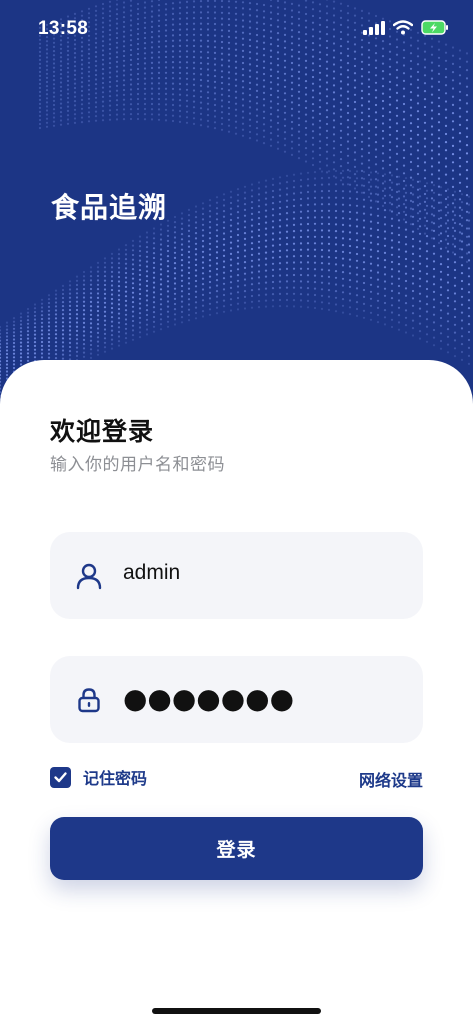 Image resolution: width=473 pixels, height=1024 pixels. I want to click on wifi-icon, so click(403, 29).